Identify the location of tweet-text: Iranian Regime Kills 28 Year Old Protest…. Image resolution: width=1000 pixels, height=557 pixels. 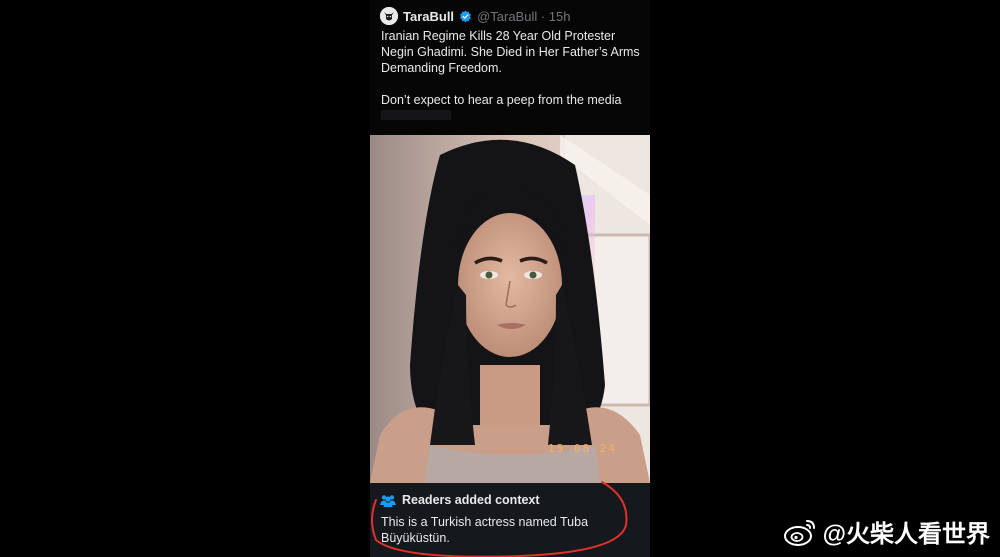
(512, 68).